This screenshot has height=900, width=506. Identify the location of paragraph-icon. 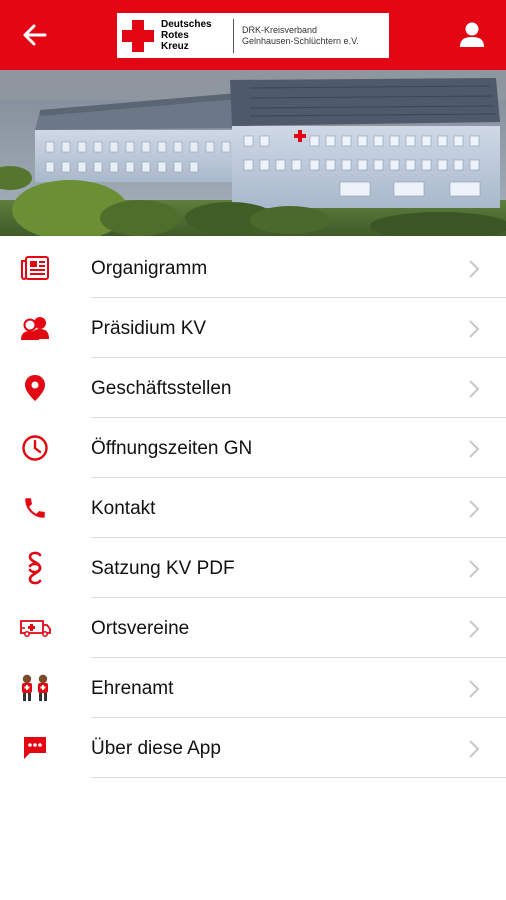
(35, 568).